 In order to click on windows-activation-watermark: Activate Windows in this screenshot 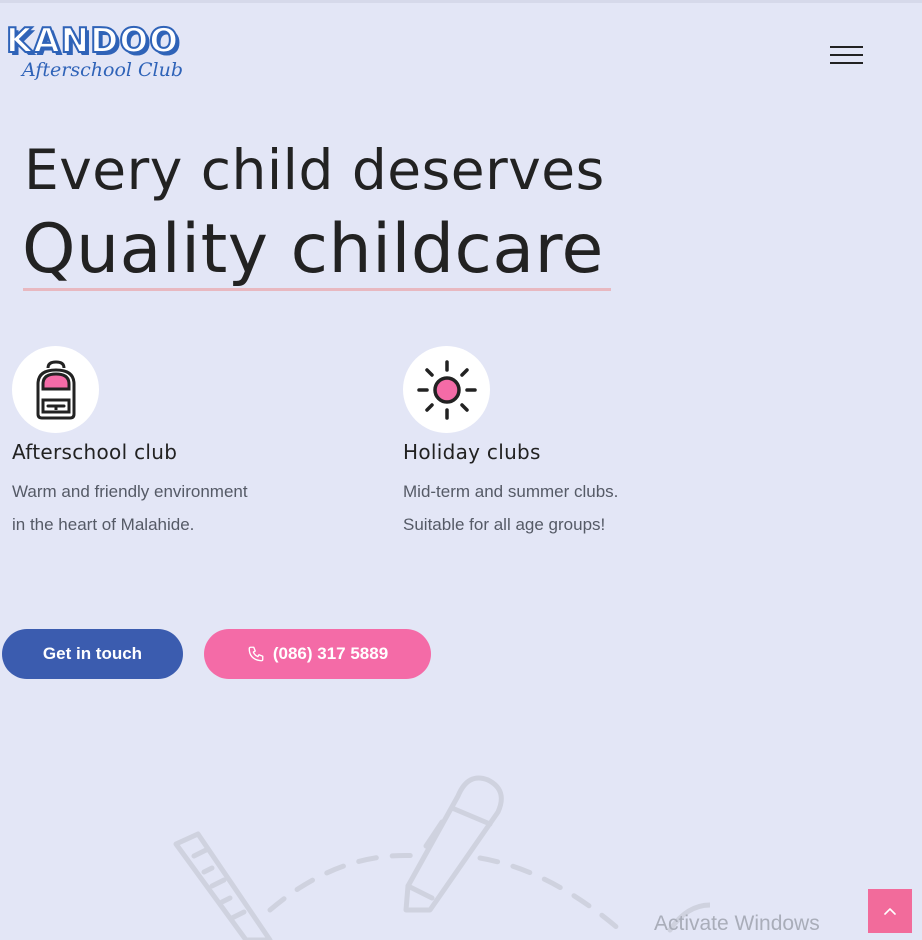, I will do `click(737, 923)`.